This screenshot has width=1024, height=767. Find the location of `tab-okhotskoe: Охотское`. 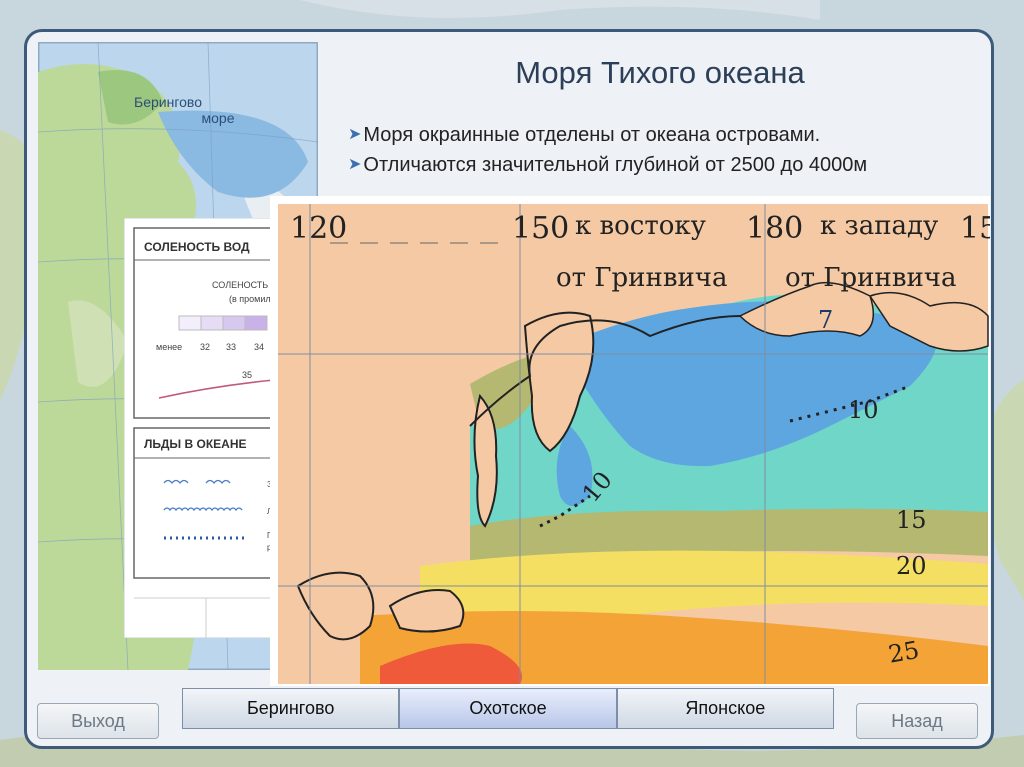

tab-okhotskoe: Охотское is located at coordinates (508, 708).